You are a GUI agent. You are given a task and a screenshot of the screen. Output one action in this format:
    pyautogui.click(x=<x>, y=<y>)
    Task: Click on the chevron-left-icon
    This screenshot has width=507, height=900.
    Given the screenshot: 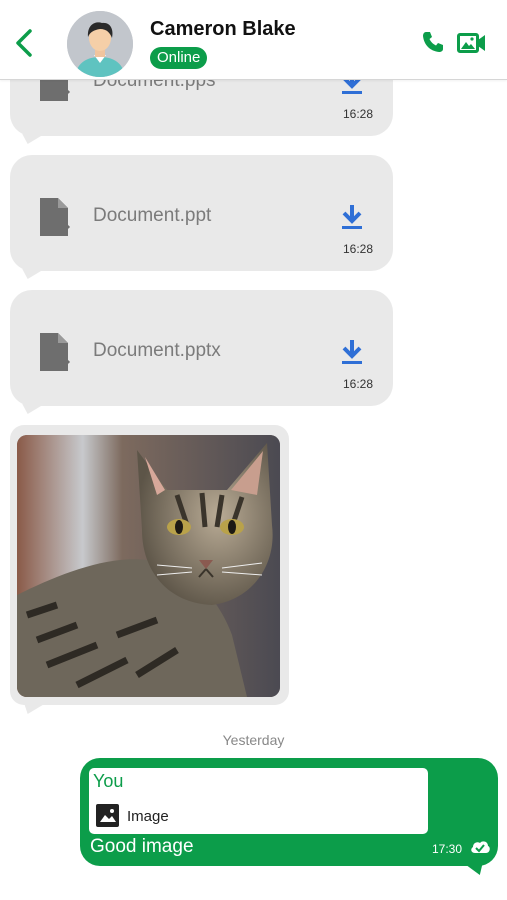 What is the action you would take?
    pyautogui.click(x=24, y=43)
    